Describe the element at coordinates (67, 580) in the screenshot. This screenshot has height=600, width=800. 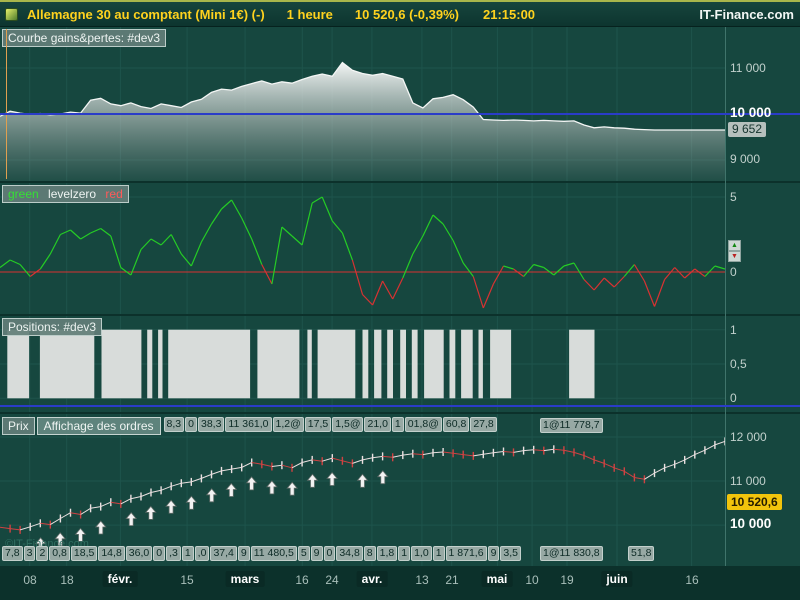
I see `time-axis-day-label: 18` at that location.